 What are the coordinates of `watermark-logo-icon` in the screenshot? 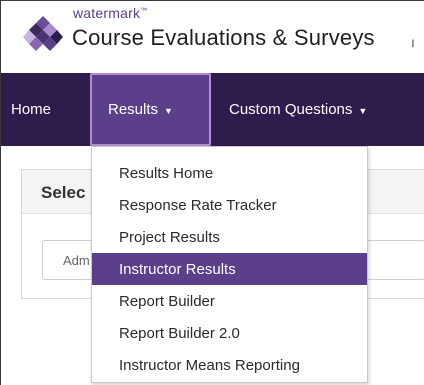 It's located at (43, 33).